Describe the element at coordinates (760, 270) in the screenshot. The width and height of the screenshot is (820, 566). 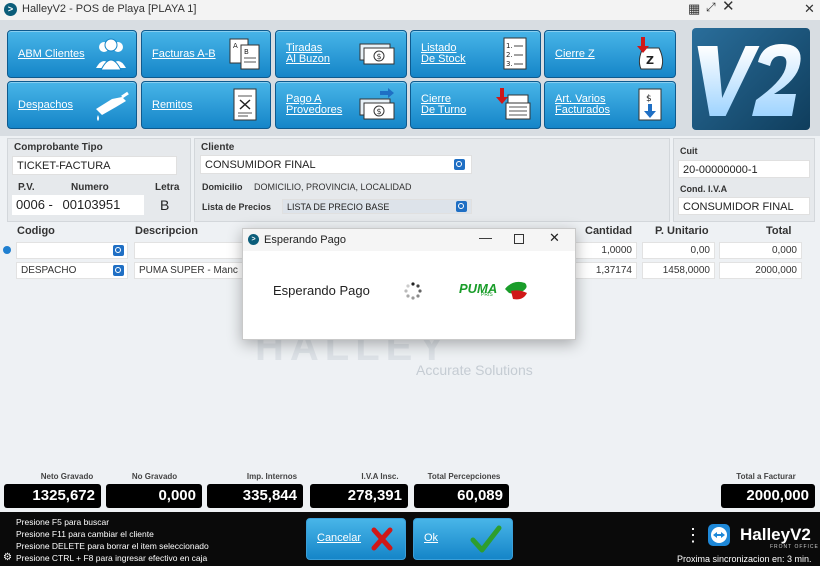
I see `row2-total: 2000,000` at that location.